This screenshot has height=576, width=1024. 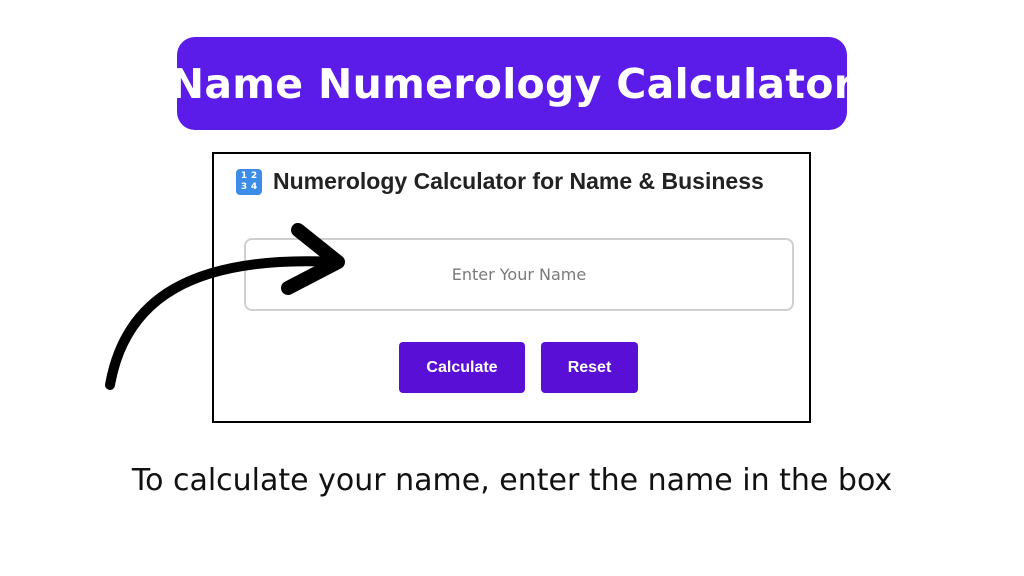 What do you see at coordinates (244, 175) in the screenshot?
I see `icon-digit: 1` at bounding box center [244, 175].